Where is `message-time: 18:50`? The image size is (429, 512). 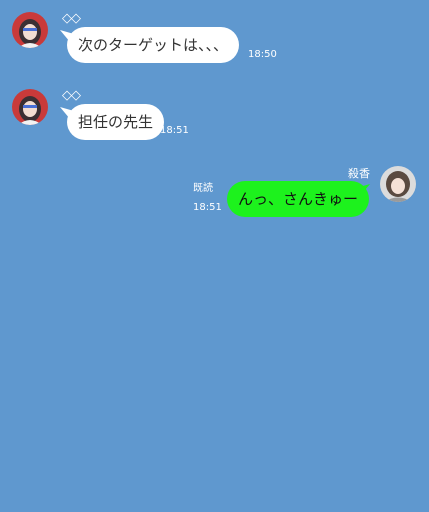 message-time: 18:50 is located at coordinates (262, 54).